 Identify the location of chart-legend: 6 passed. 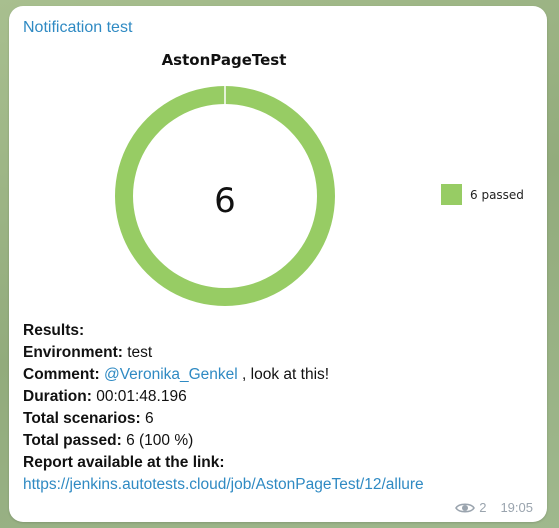
(482, 194).